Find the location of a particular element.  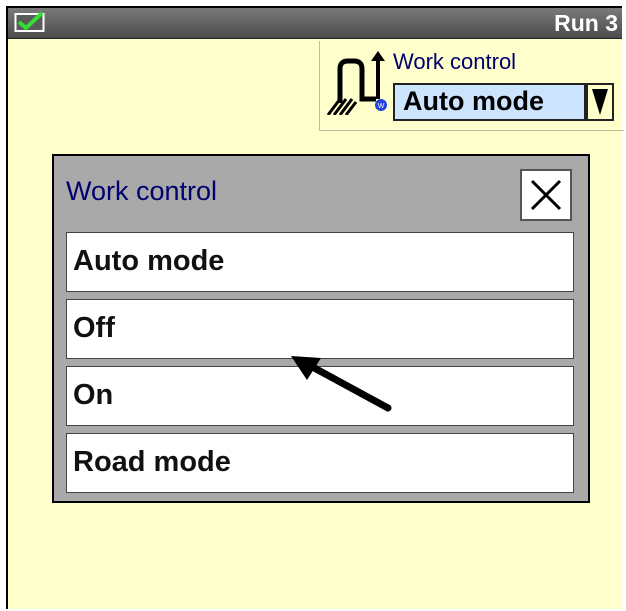

run-label: Run 3 is located at coordinates (586, 23).